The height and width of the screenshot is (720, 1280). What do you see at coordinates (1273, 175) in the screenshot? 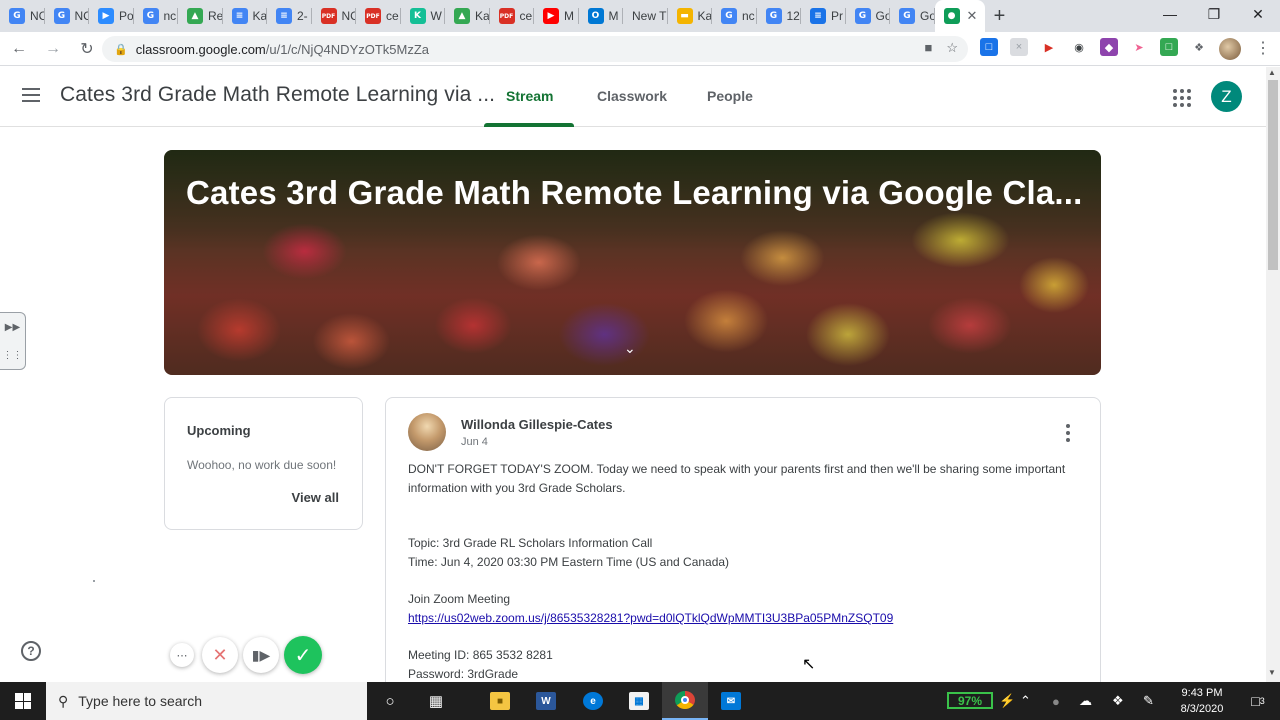
I see `scrollbar-thumb` at bounding box center [1273, 175].